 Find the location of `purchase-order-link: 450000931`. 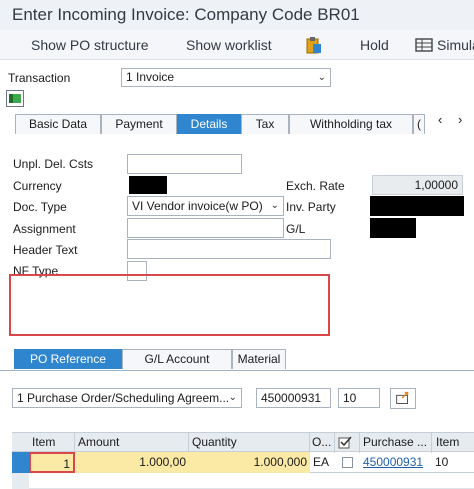

purchase-order-link: 450000931 is located at coordinates (396, 462).